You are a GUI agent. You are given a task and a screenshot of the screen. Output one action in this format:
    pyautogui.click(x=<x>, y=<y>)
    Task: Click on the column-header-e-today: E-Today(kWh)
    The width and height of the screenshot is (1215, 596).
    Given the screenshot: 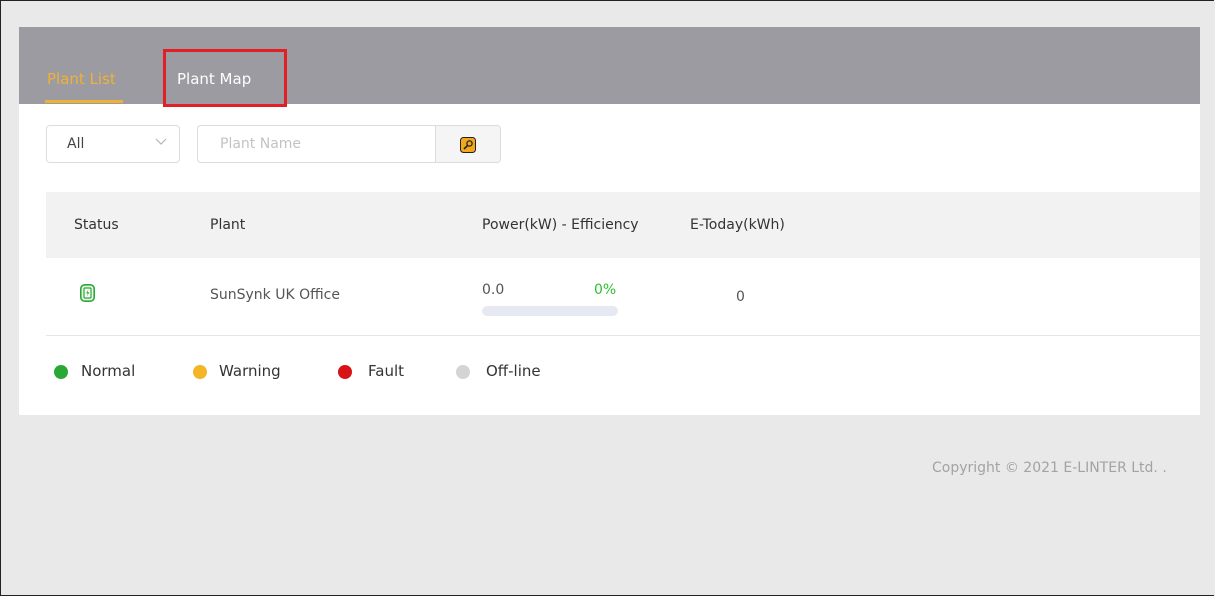 What is the action you would take?
    pyautogui.click(x=737, y=225)
    